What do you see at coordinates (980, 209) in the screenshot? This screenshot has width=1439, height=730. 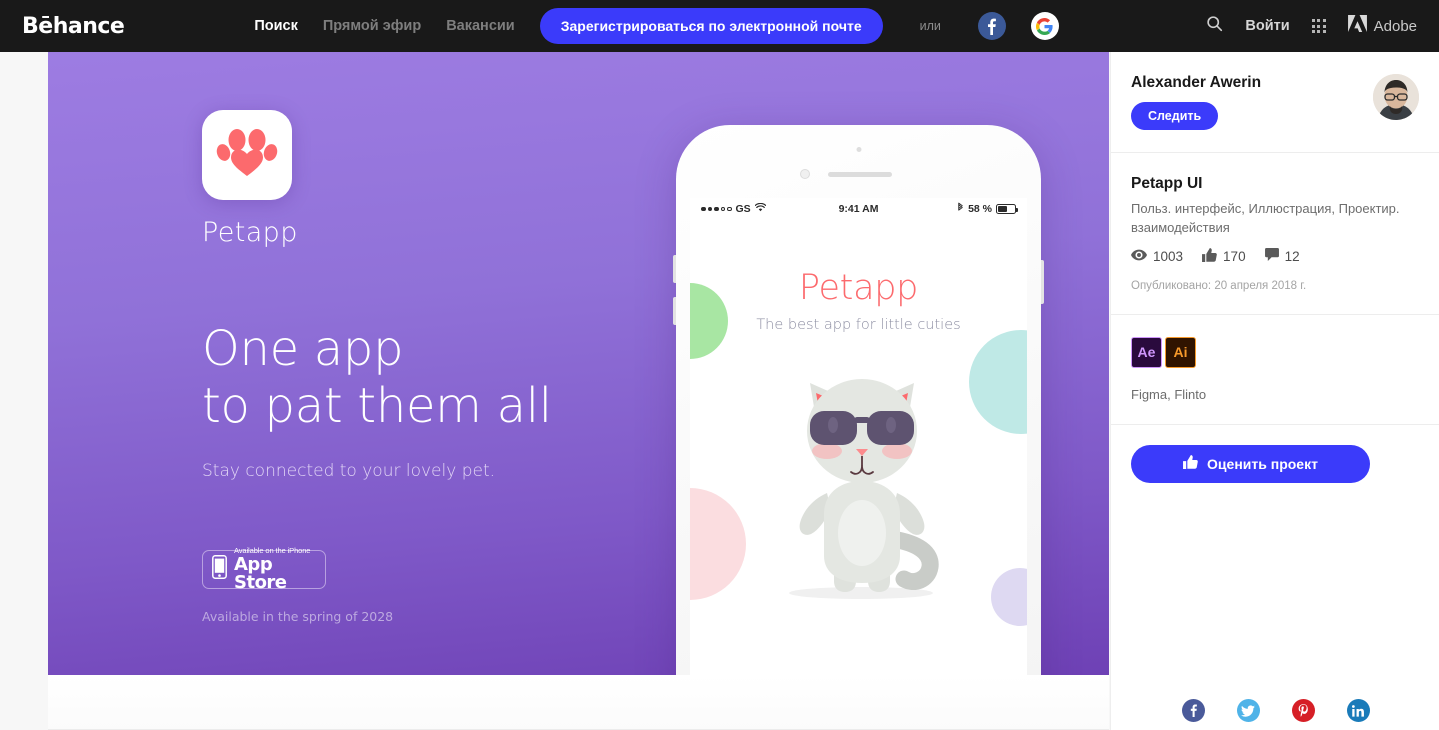 I see `battery-percent-label: 58 %` at bounding box center [980, 209].